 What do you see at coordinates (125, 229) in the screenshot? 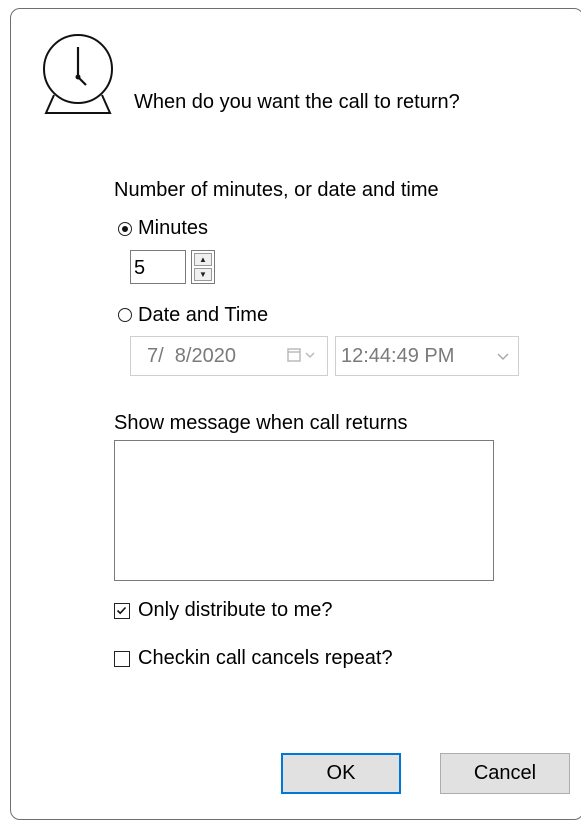
I see `minutes-radio` at bounding box center [125, 229].